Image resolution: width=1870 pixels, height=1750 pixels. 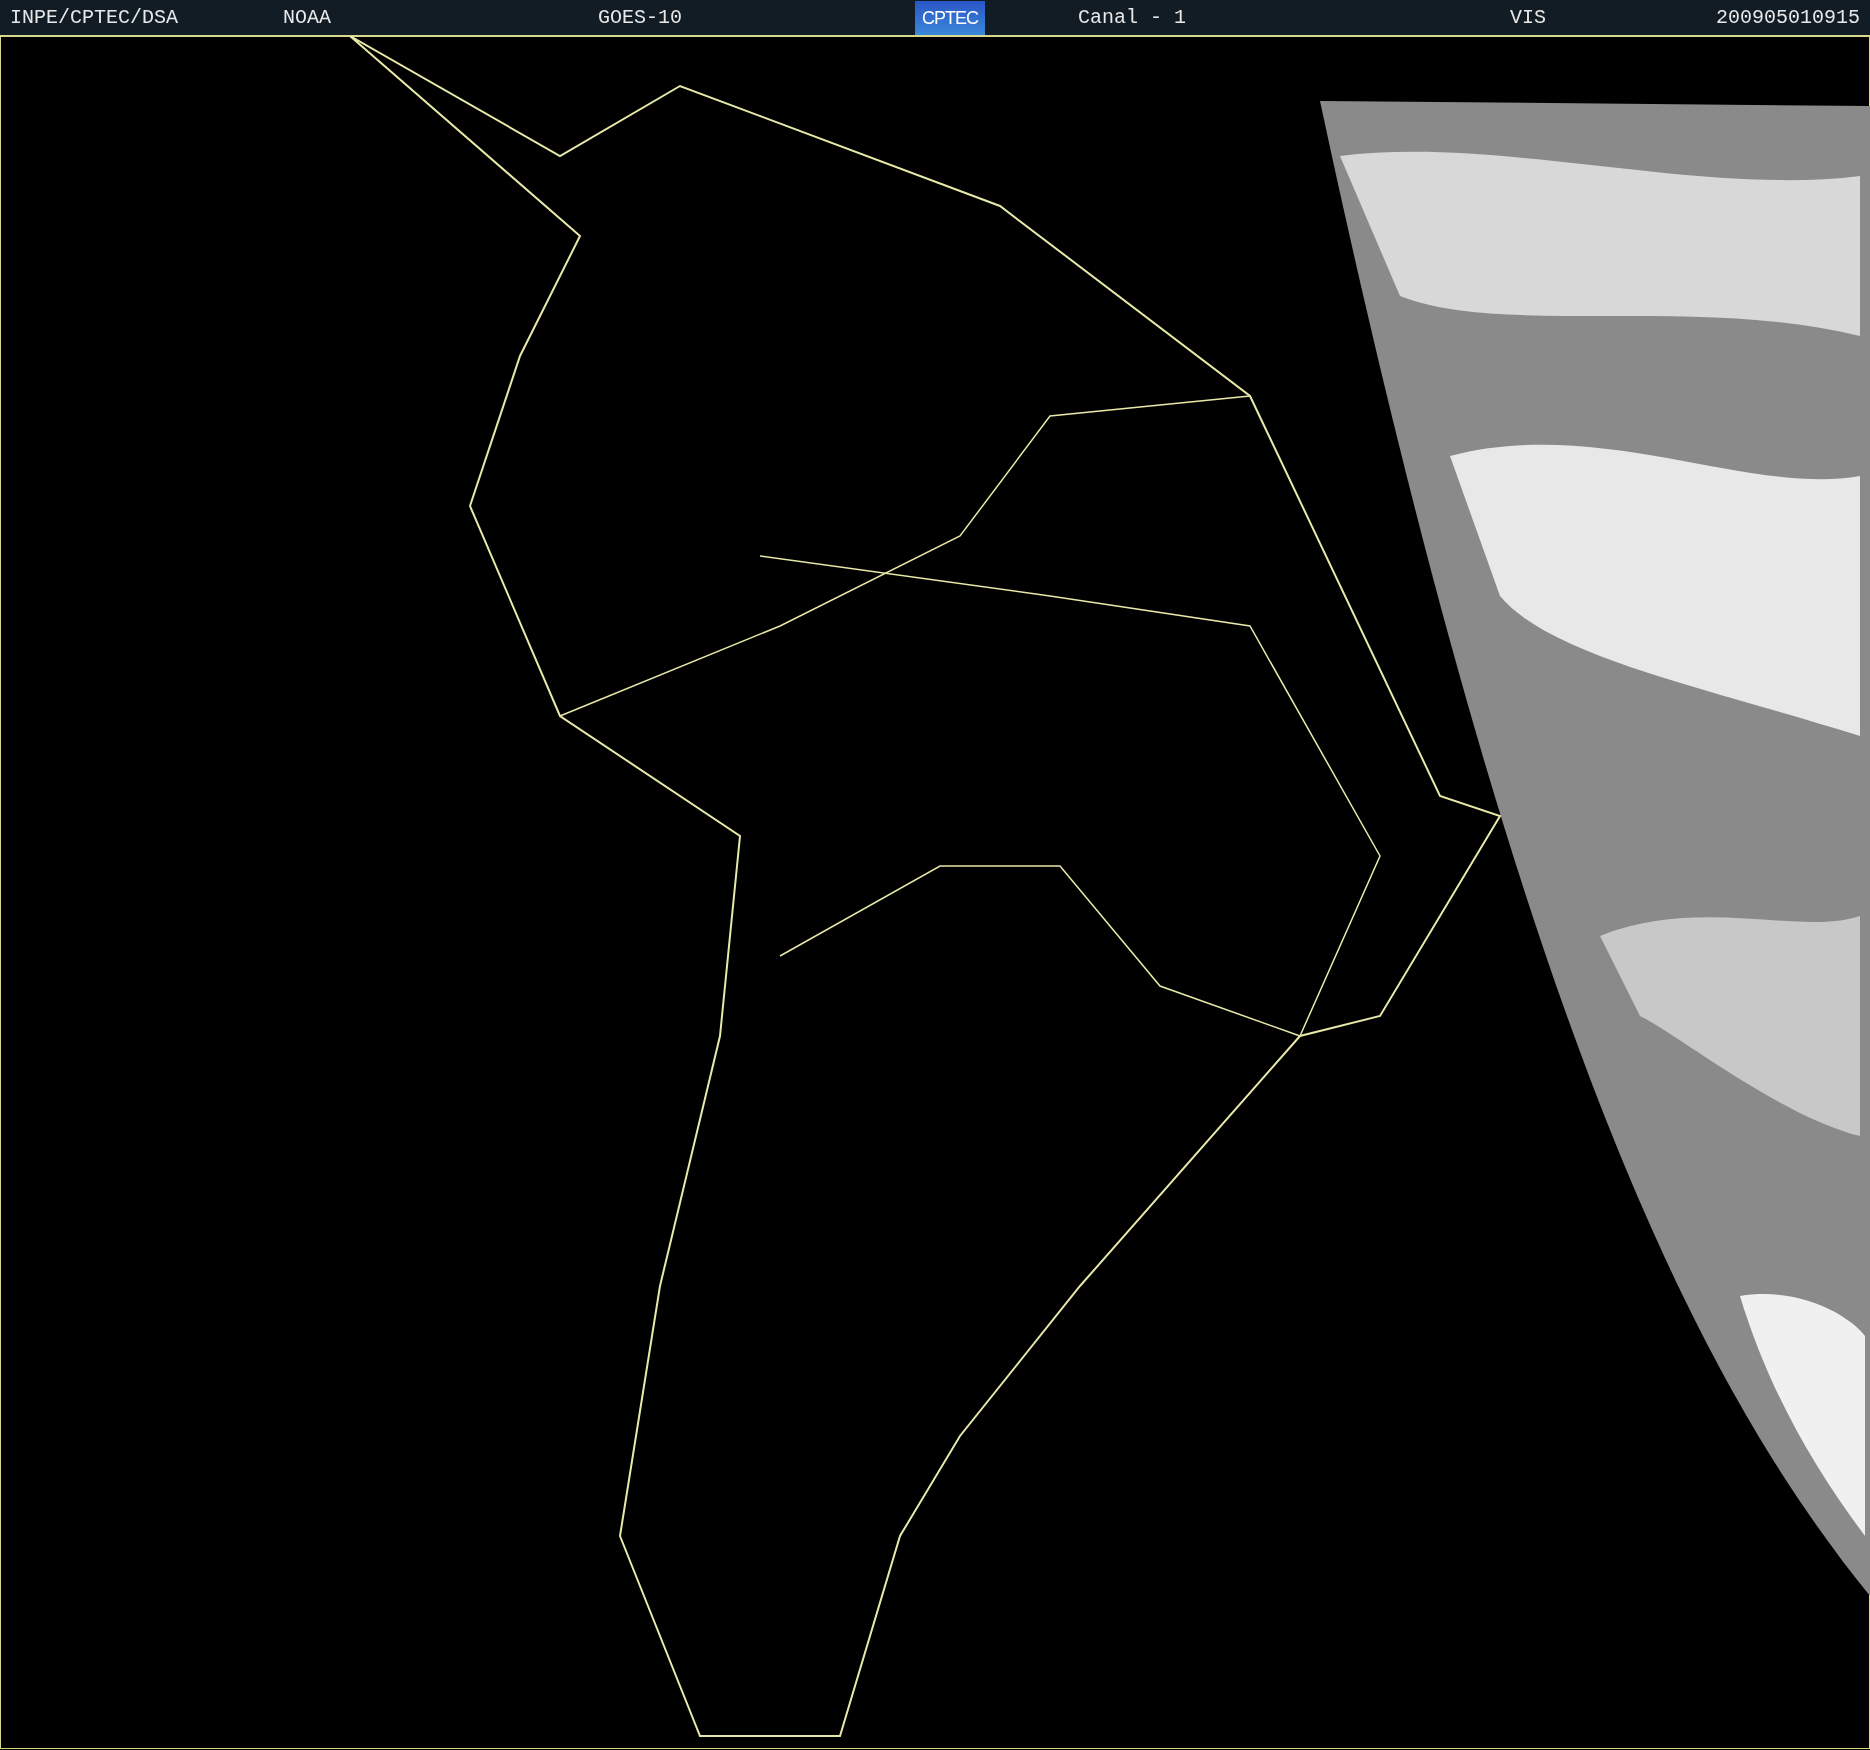 What do you see at coordinates (1133, 17) in the screenshot?
I see `header-label: Canal - 1` at bounding box center [1133, 17].